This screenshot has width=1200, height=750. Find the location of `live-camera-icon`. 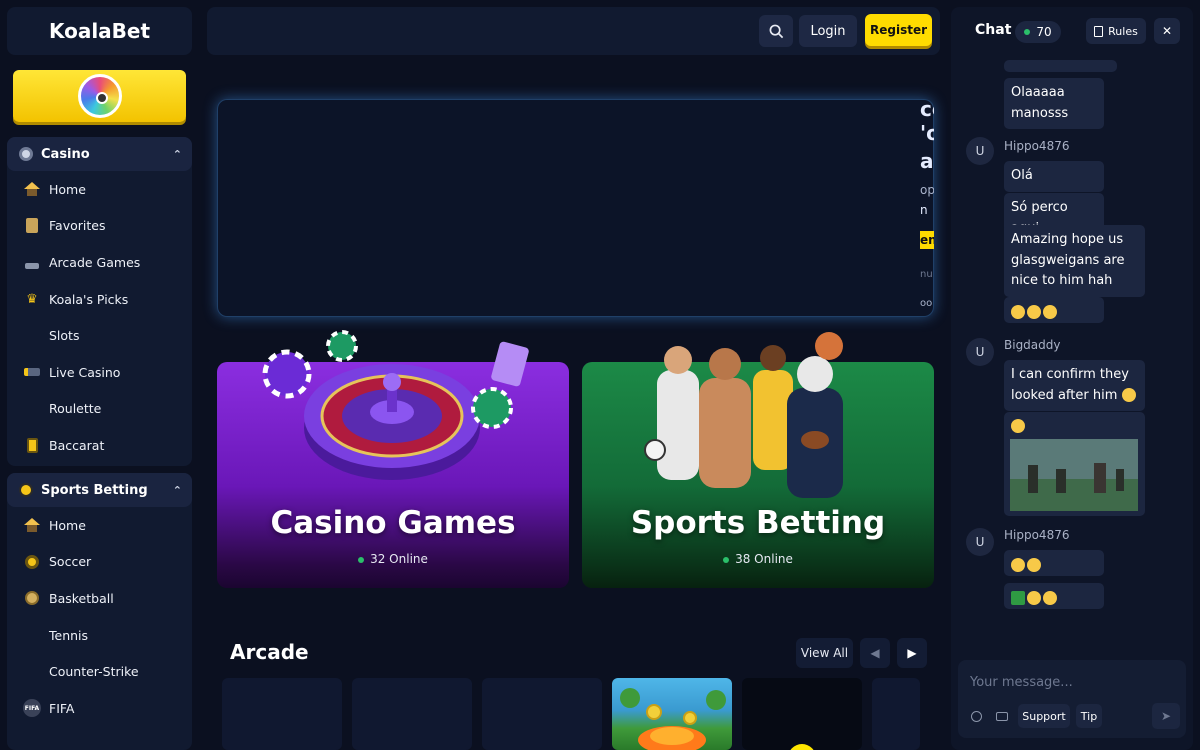

live-camera-icon is located at coordinates (32, 372).